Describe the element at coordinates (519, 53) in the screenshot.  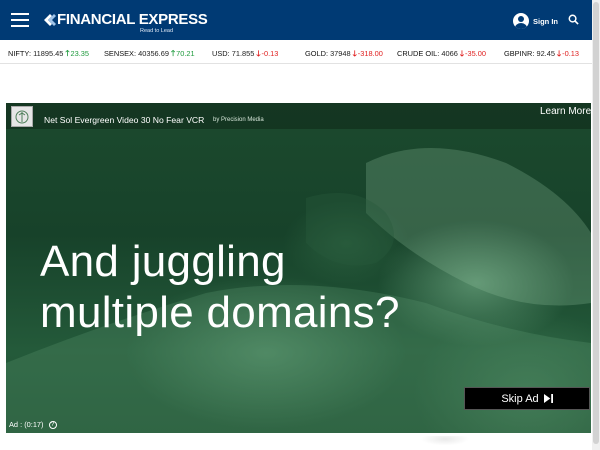
I see `ticker-name: GBPINR:` at that location.